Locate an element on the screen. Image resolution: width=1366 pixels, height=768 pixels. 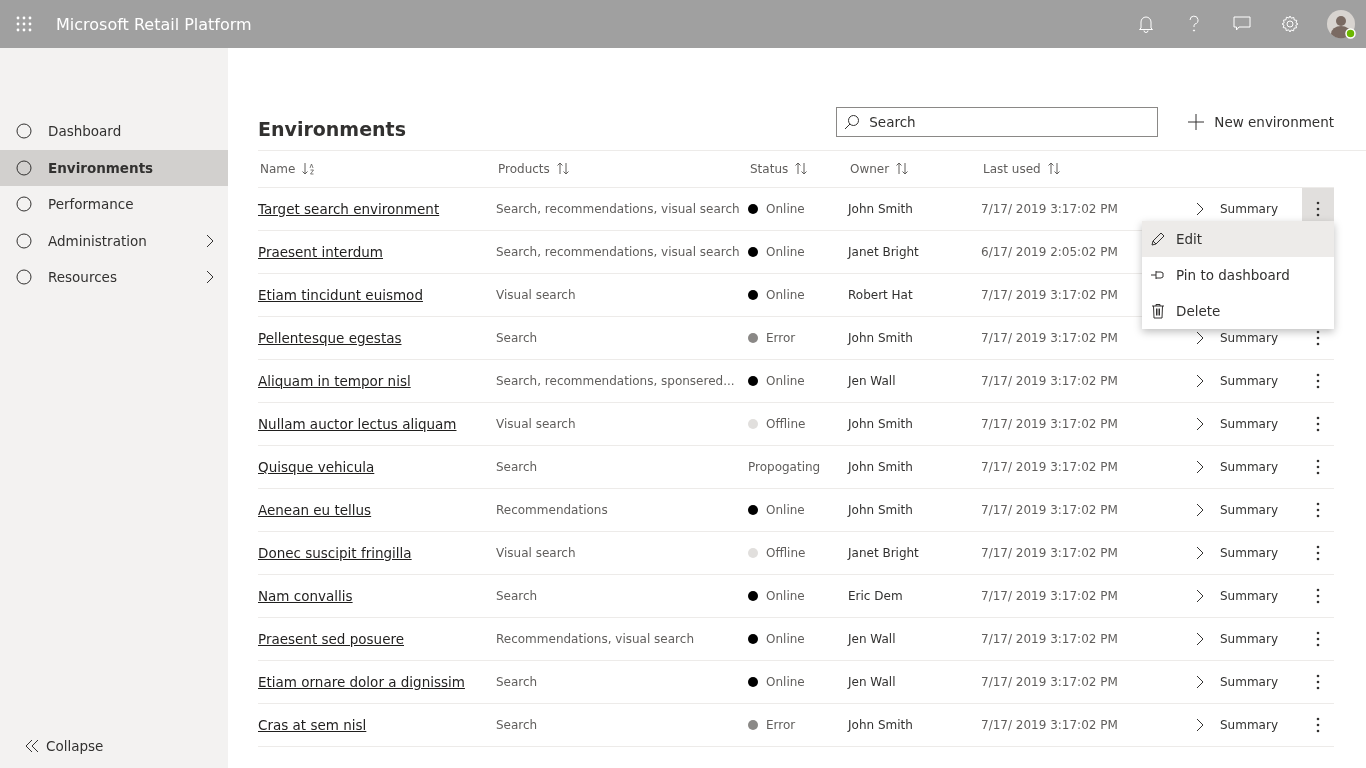
environment-link: Donec suscipit fringilla is located at coordinates (335, 553).